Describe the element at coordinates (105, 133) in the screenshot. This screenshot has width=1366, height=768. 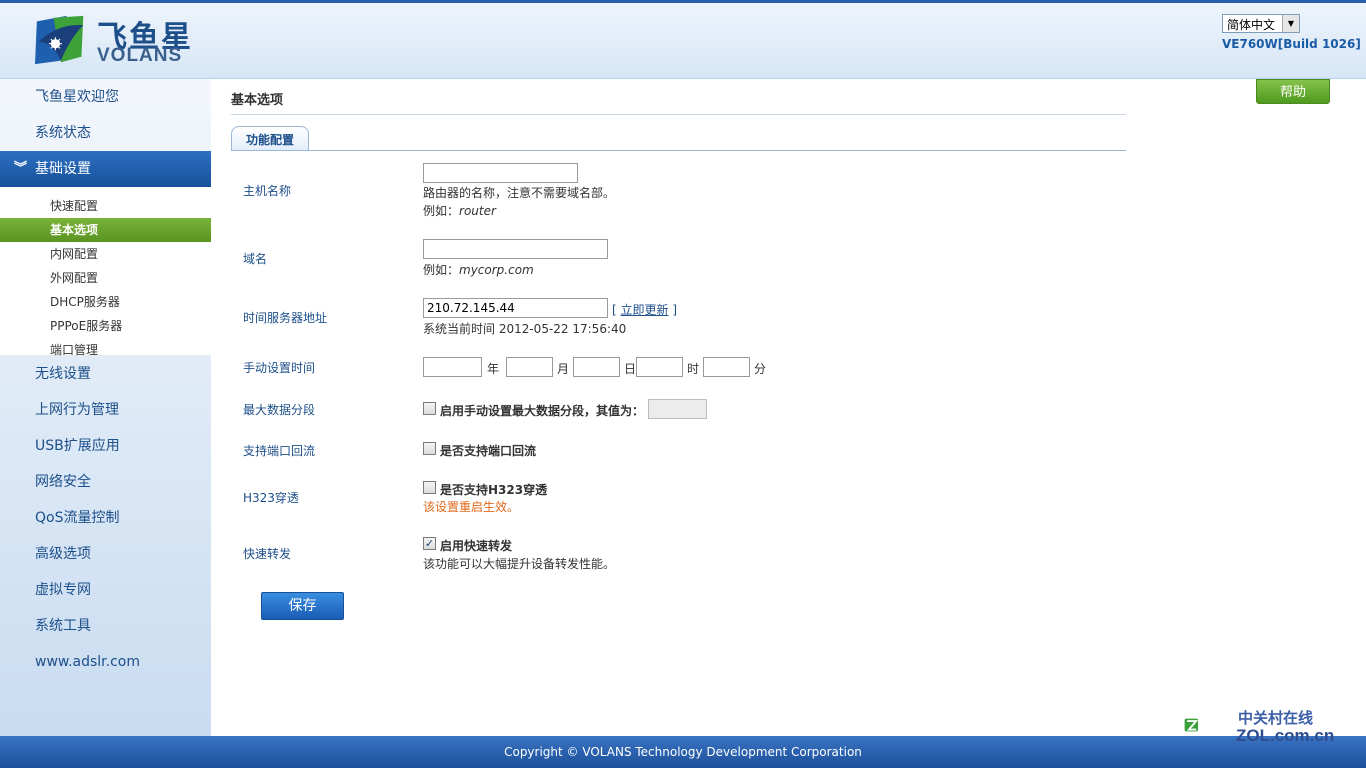
I see `sidebar-item-system-status: 系统状态` at that location.